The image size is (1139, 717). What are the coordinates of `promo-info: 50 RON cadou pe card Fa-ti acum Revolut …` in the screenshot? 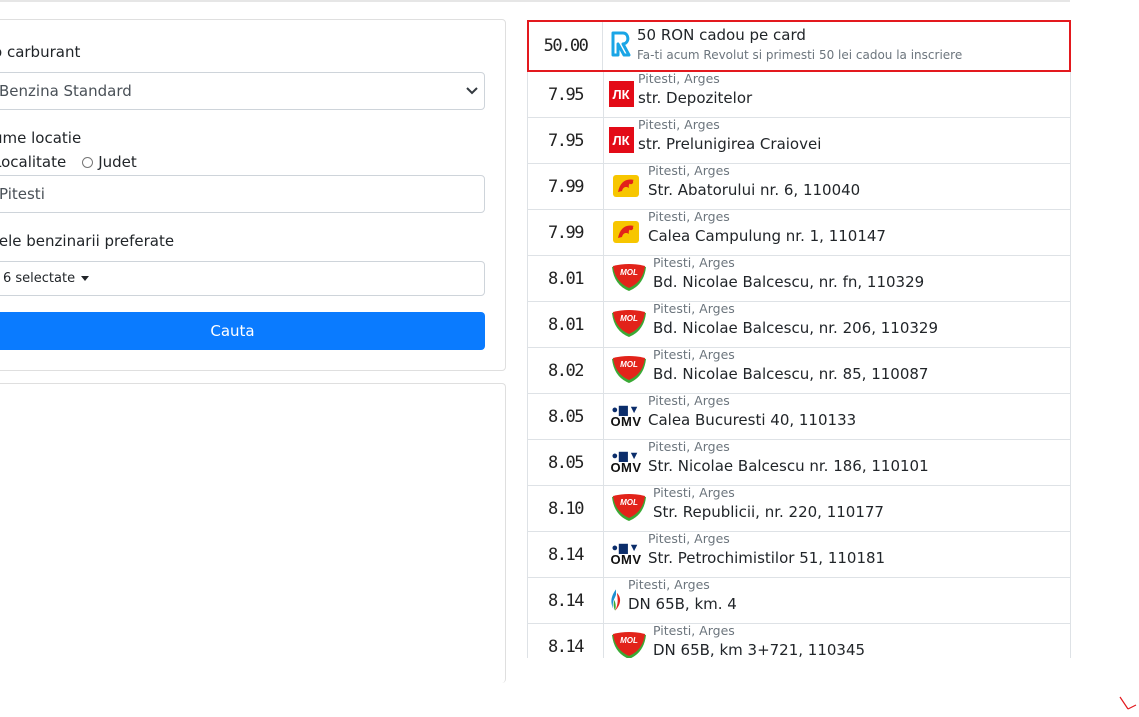 It's located at (836, 46).